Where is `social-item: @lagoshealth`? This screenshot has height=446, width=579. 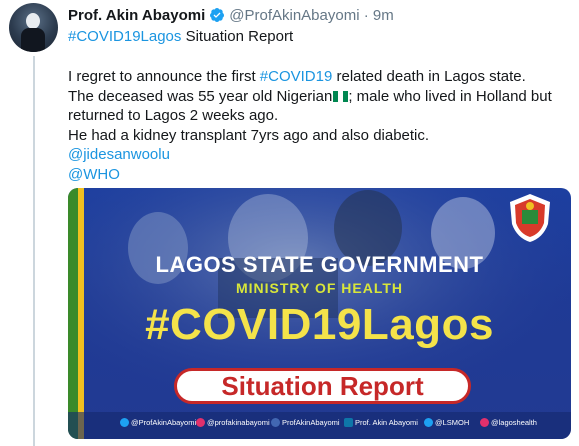 social-item: @lagoshealth is located at coordinates (508, 423).